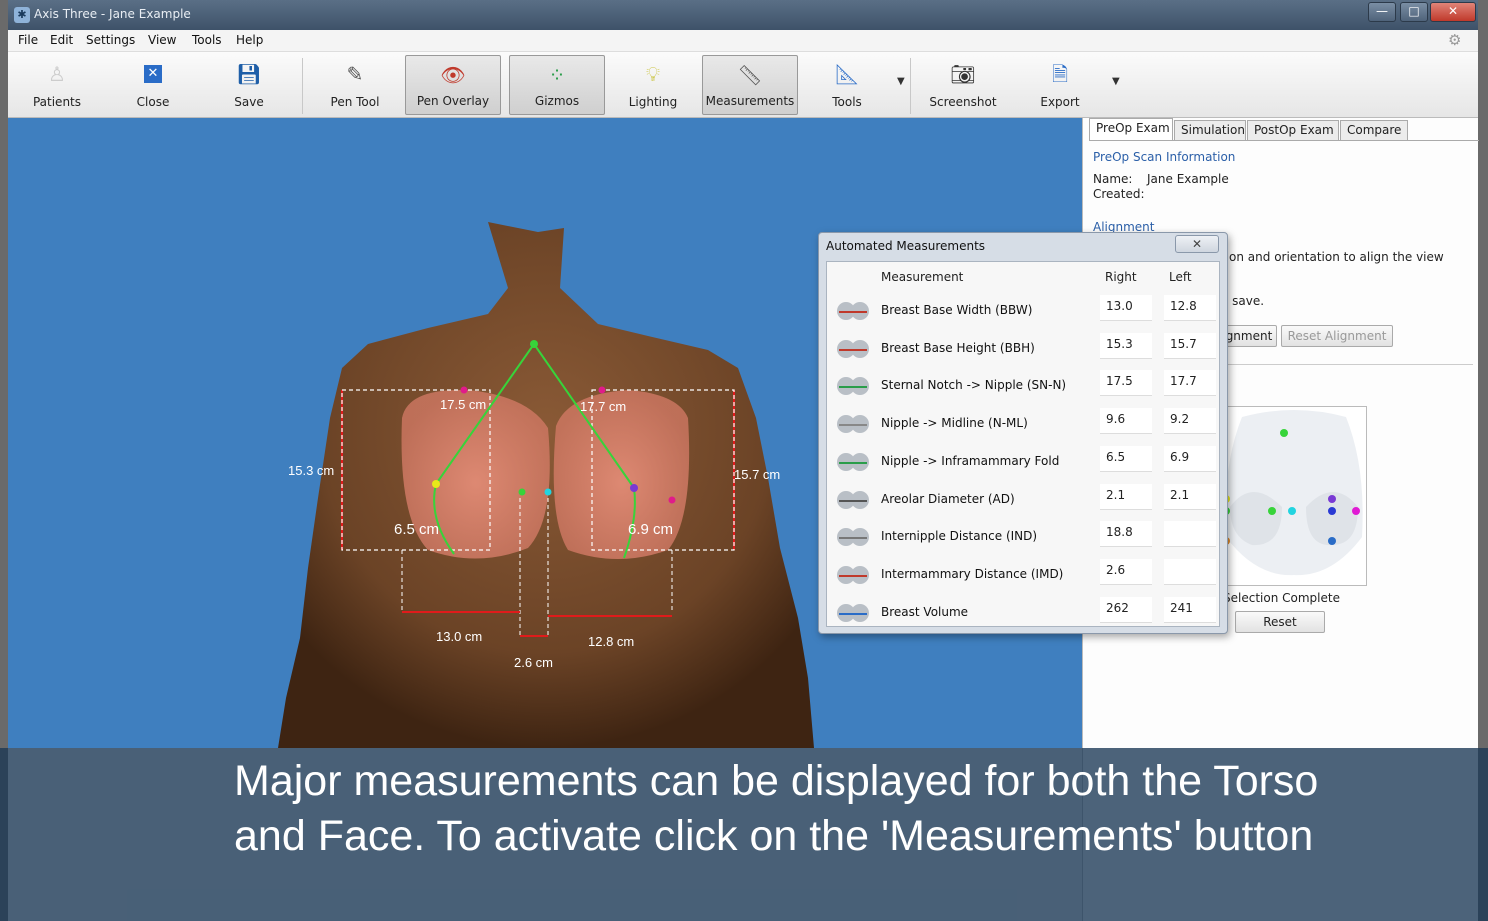  Describe the element at coordinates (1023, 500) in the screenshot. I see `measurement-row: Areolar Diameter (AD) 2.1 2.1` at that location.